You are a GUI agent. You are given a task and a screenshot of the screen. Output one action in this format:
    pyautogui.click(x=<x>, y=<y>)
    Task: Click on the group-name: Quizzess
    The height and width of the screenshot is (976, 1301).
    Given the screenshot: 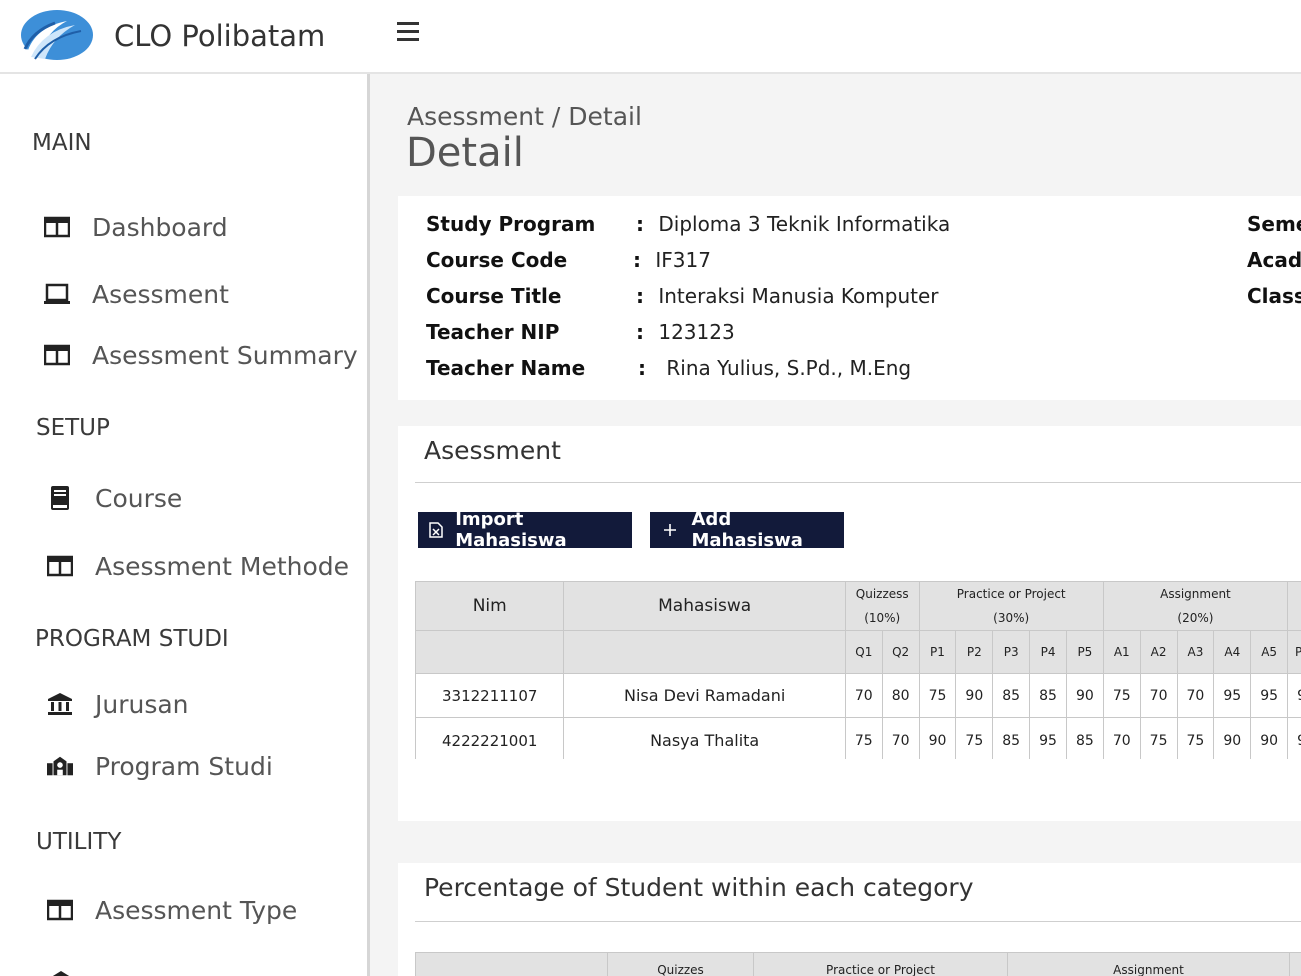 What is the action you would take?
    pyautogui.click(x=882, y=594)
    